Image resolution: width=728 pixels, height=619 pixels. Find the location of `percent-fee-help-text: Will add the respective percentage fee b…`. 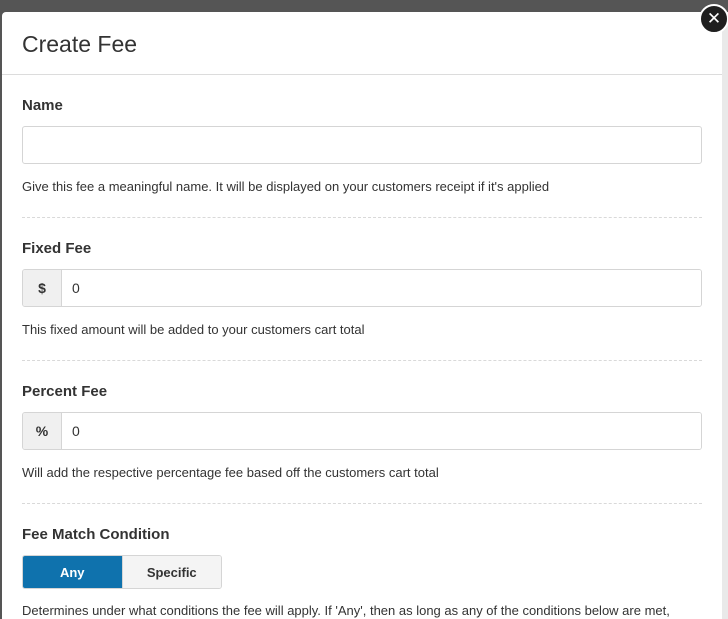

percent-fee-help-text: Will add the respective percentage fee b… is located at coordinates (230, 472).